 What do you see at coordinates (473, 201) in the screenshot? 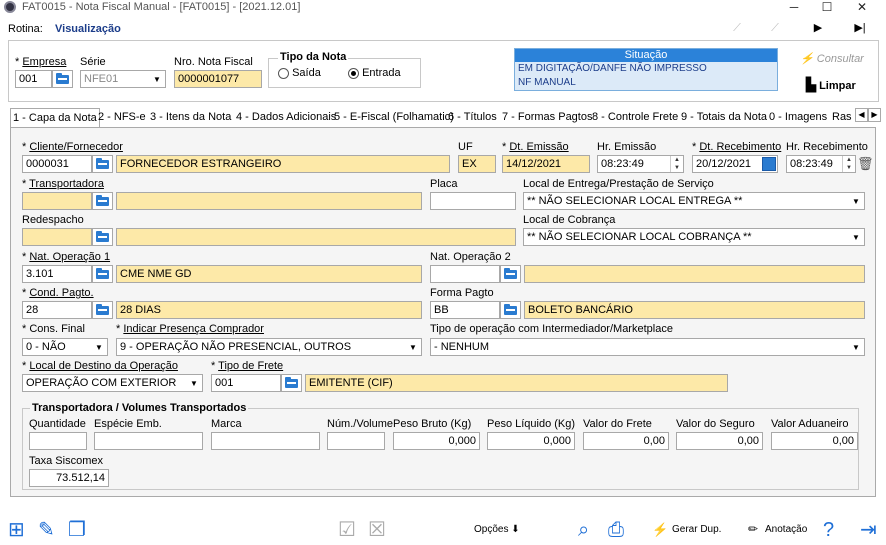
I see `placa-input` at bounding box center [473, 201].